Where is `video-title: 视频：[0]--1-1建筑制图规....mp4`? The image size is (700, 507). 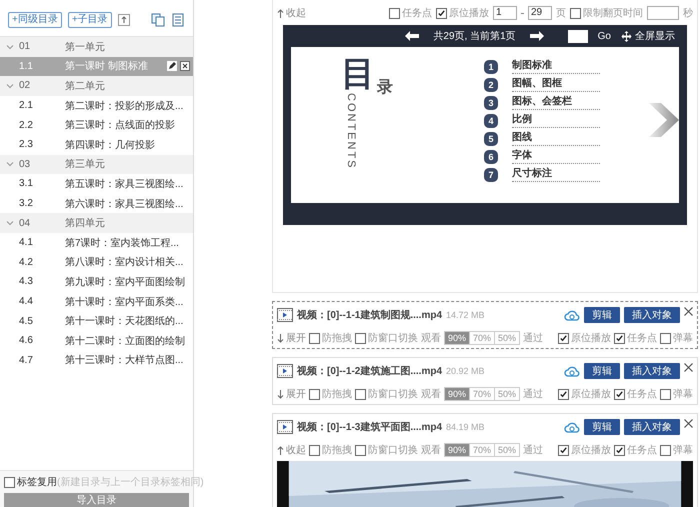
video-title: 视频：[0]--1-1建筑制图规....mp4 is located at coordinates (369, 315).